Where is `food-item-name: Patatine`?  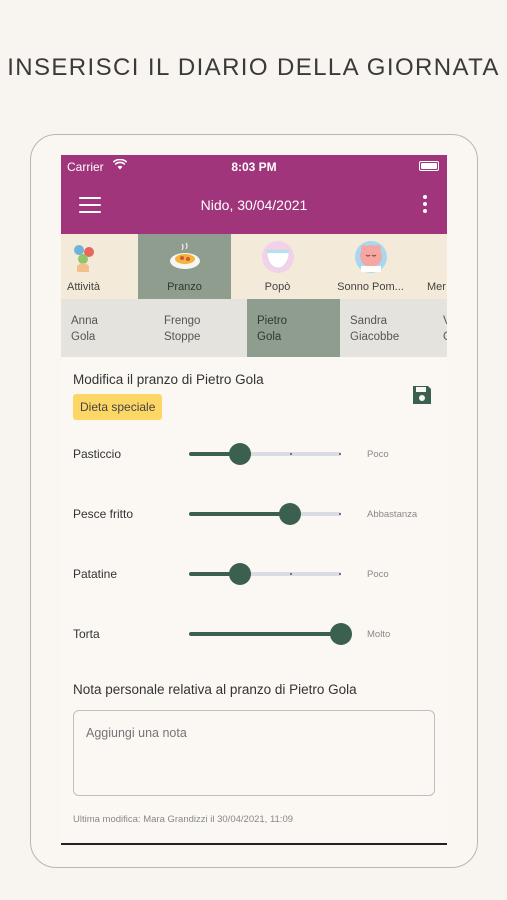 food-item-name: Patatine is located at coordinates (95, 574).